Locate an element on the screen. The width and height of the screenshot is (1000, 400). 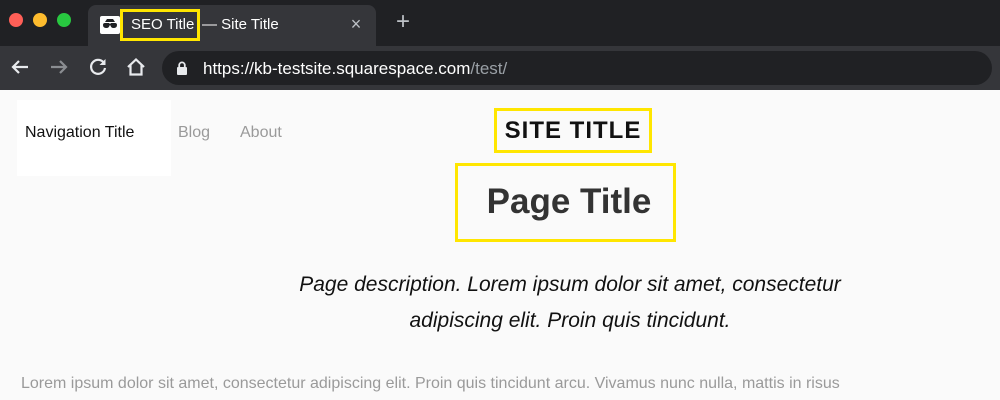
back-arrow-icon is located at coordinates (20, 67).